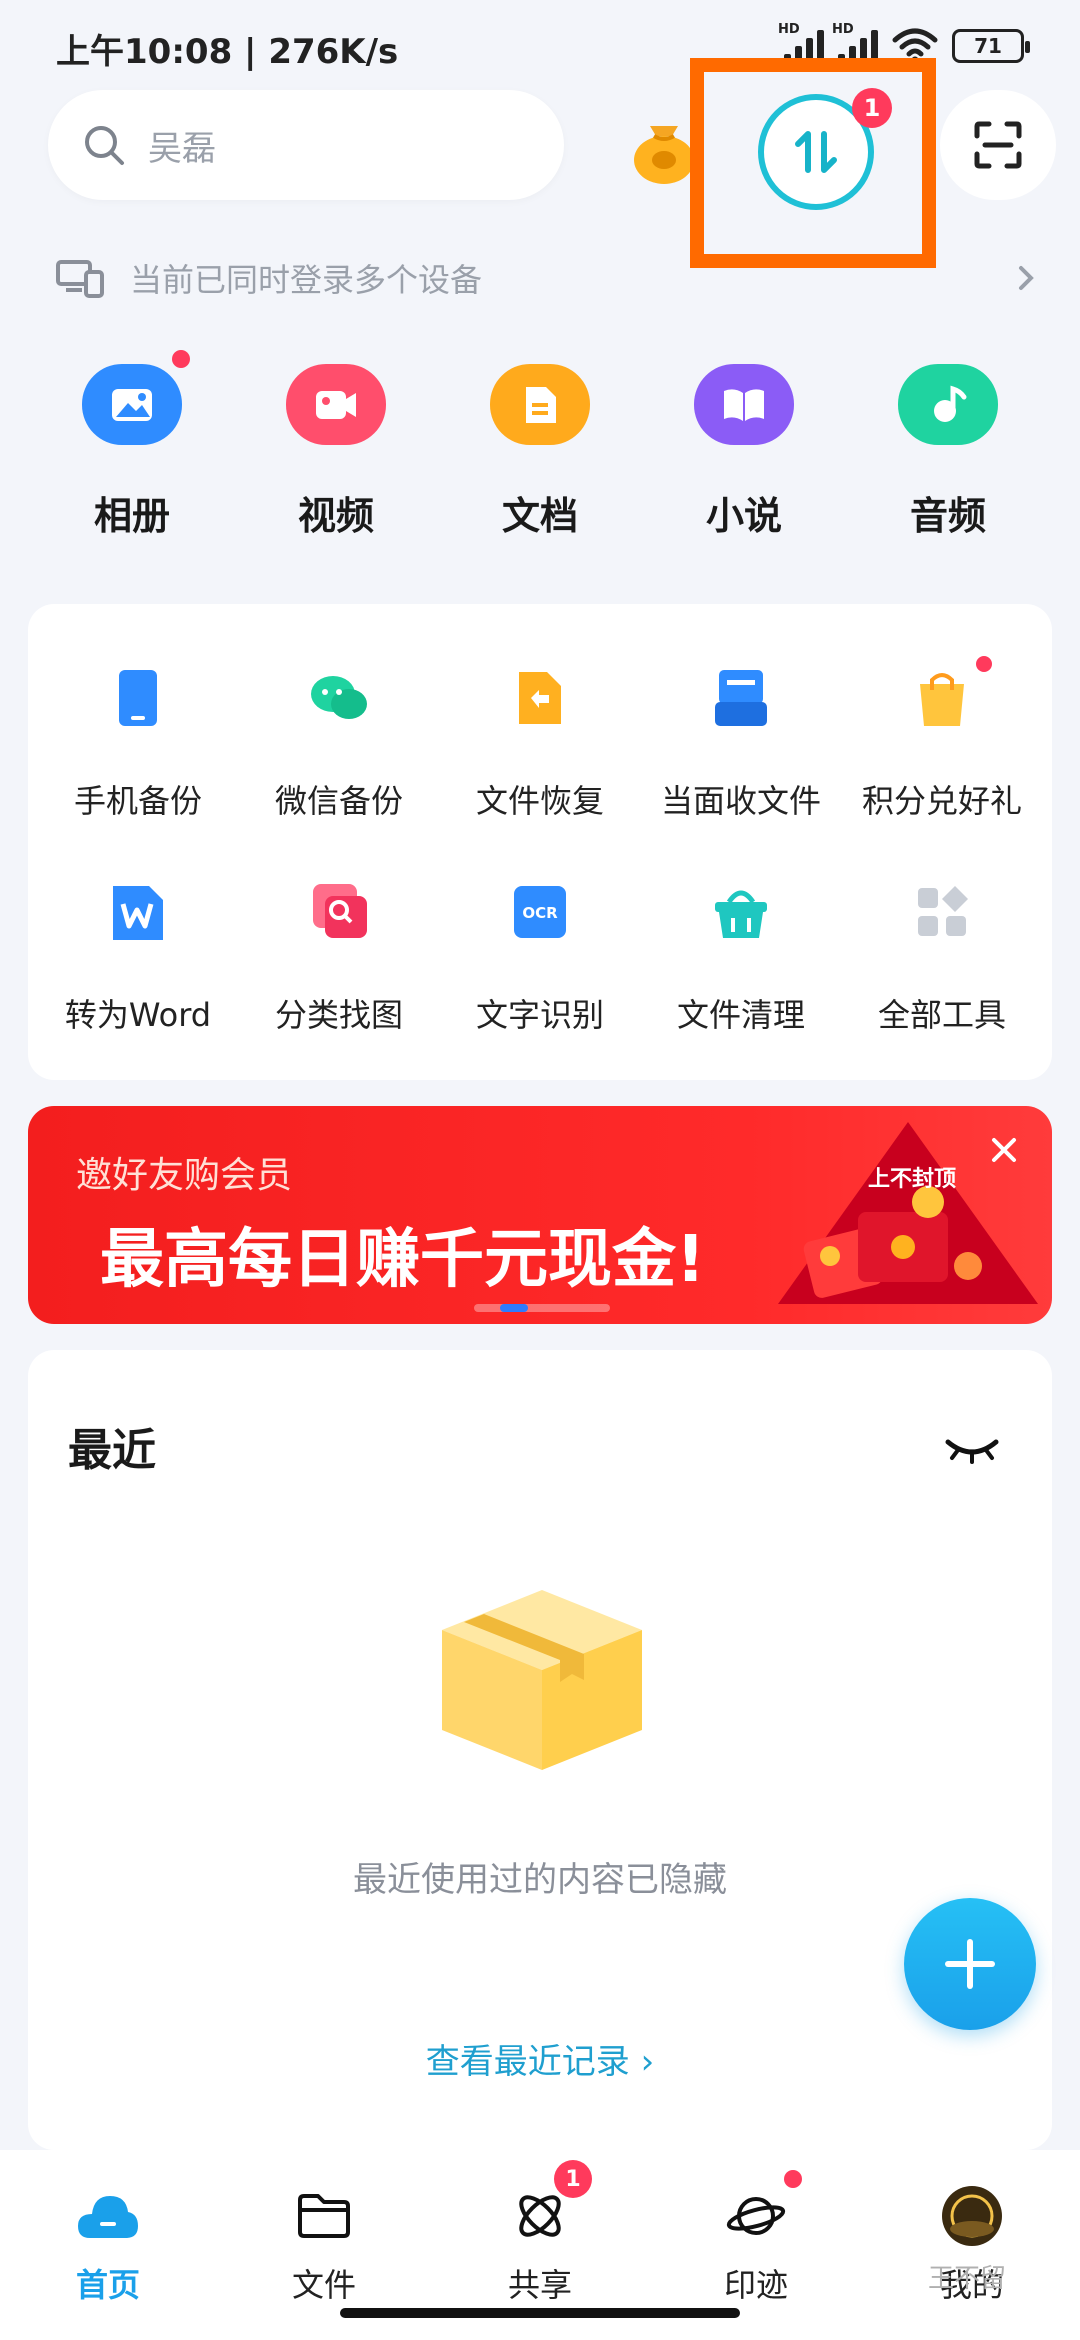 This screenshot has height=2340, width=1080. What do you see at coordinates (182, 148) in the screenshot?
I see `search-placeholder: 吴磊` at bounding box center [182, 148].